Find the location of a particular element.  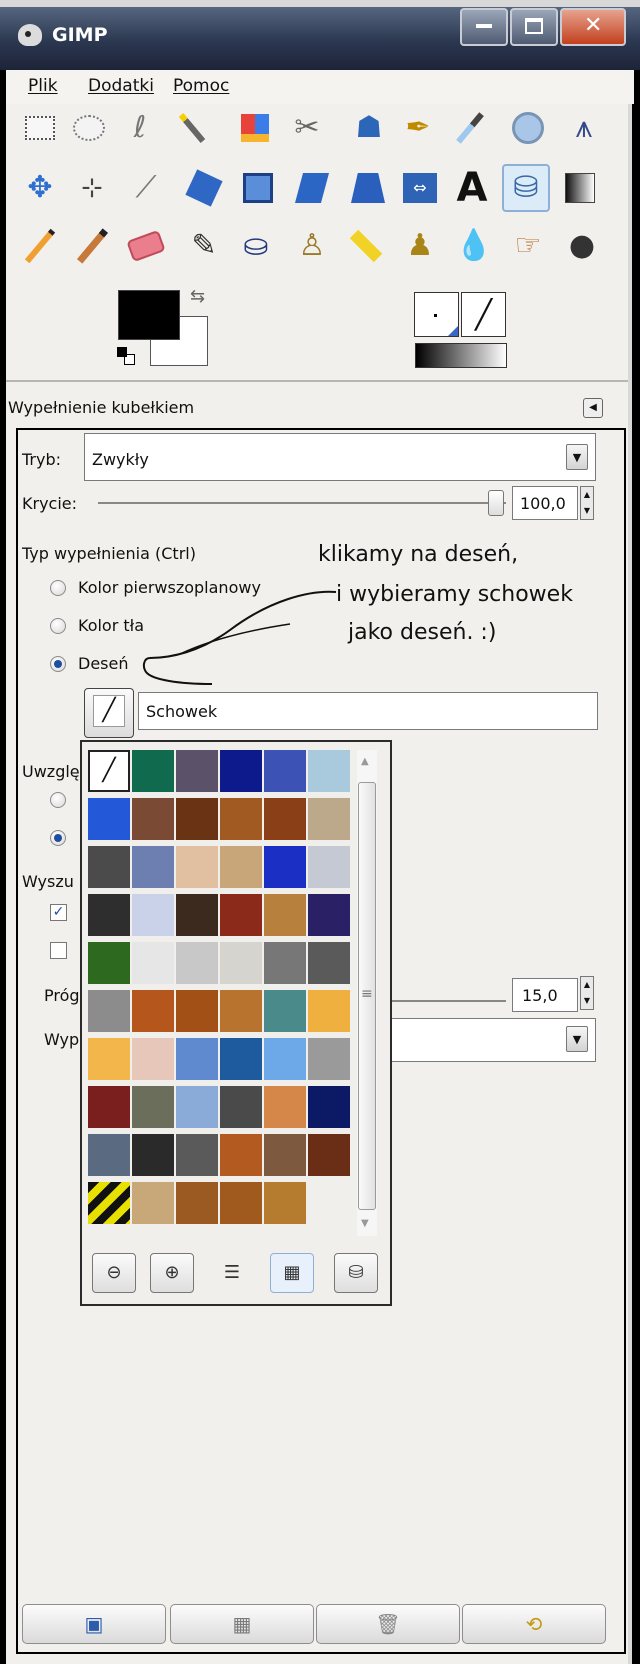

list-view-button: ☰ is located at coordinates (232, 1273).